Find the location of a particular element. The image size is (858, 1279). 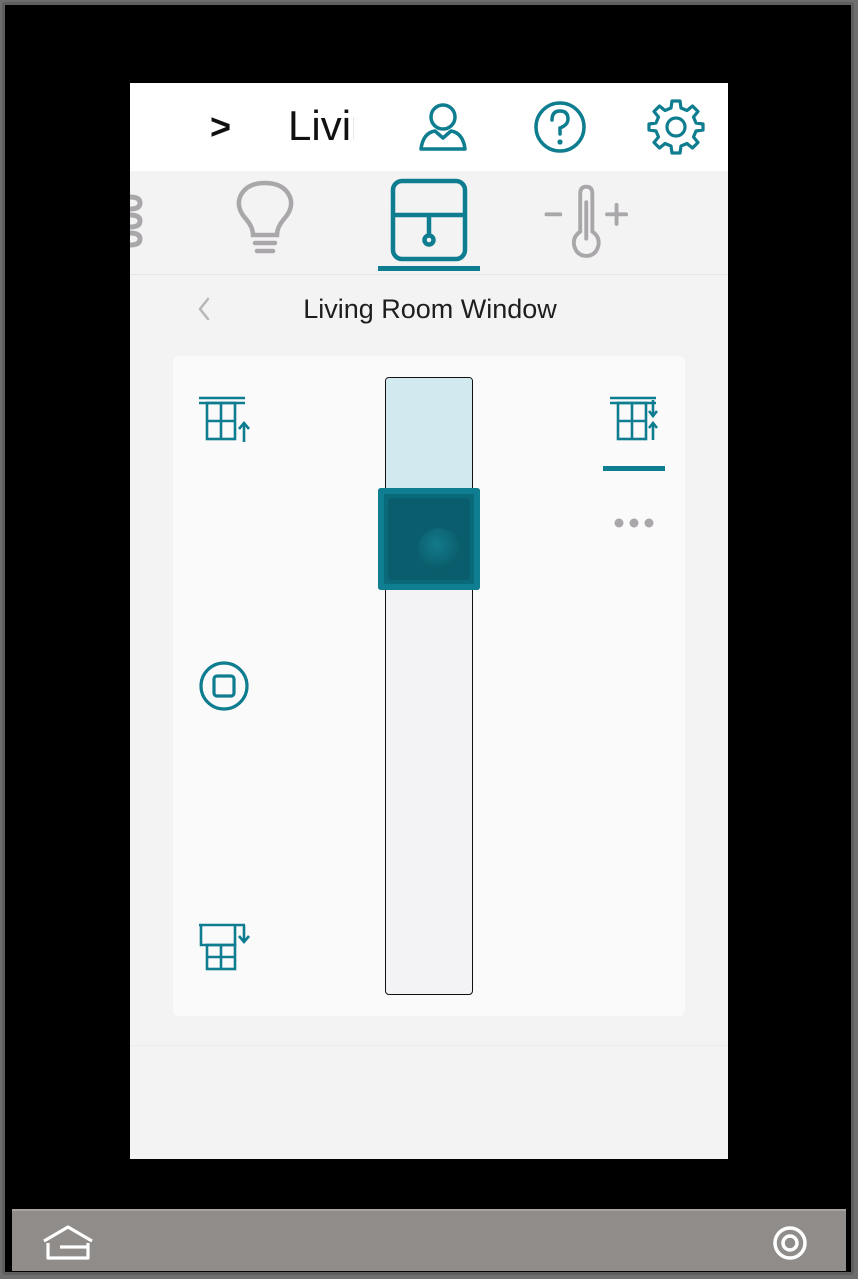

device-name: Living Room Window is located at coordinates (430, 309).